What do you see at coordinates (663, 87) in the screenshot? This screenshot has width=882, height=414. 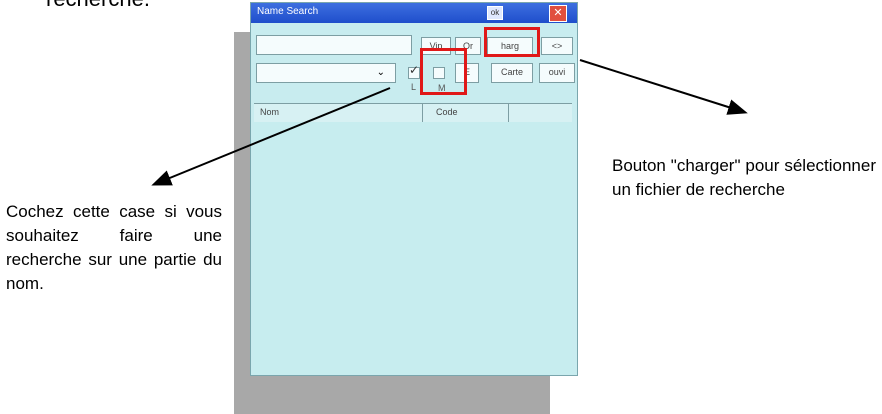 I see `arrow-to-charger` at bounding box center [663, 87].